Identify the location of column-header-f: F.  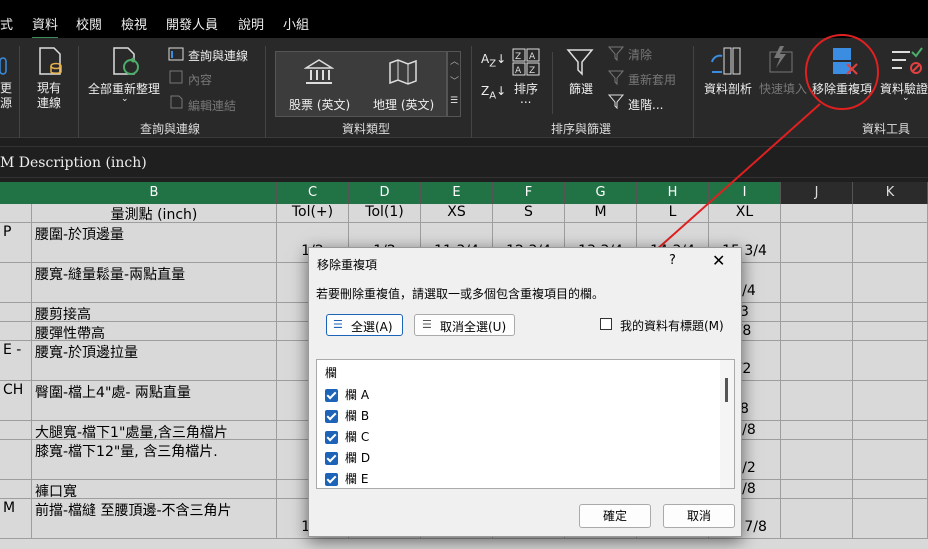
(529, 193).